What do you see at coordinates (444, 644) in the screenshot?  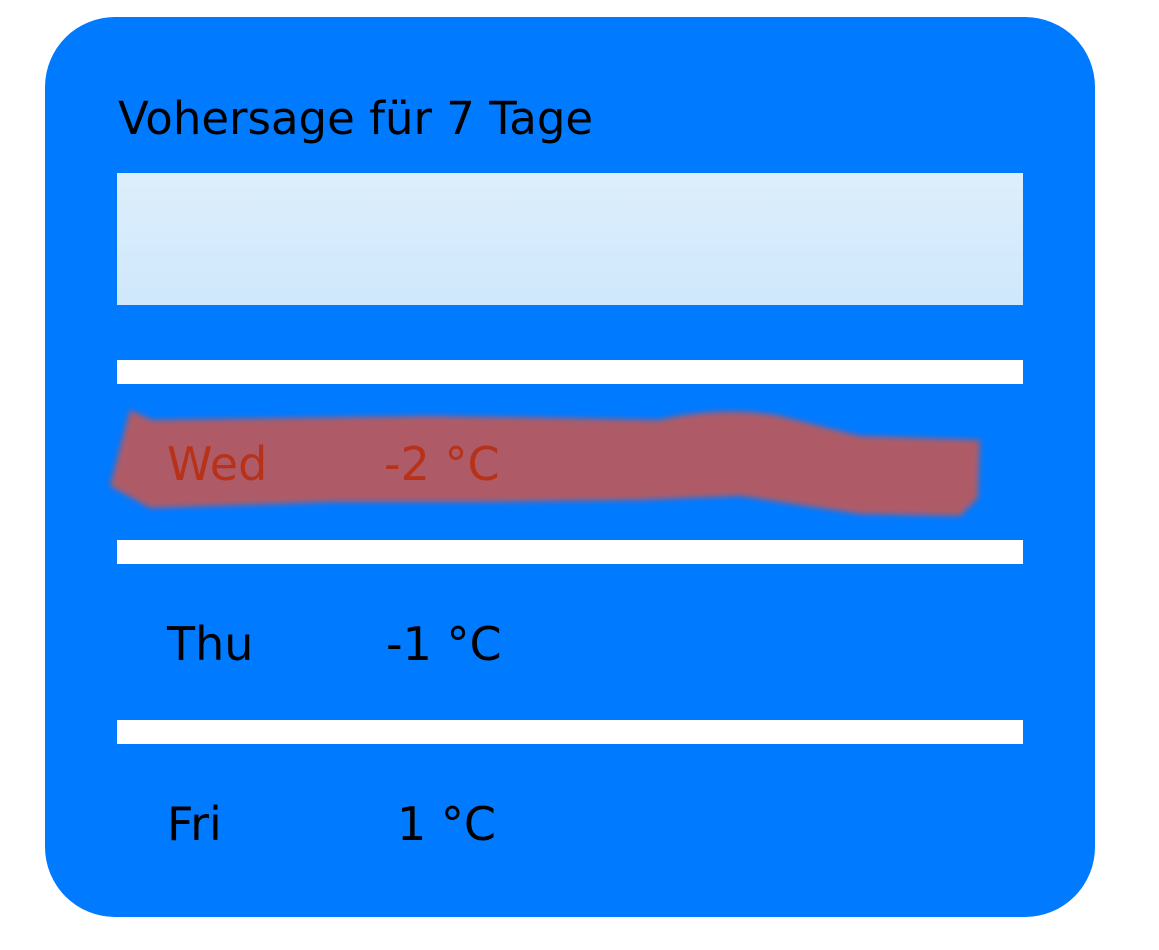 I see `forecast-temperature: -1 °C` at bounding box center [444, 644].